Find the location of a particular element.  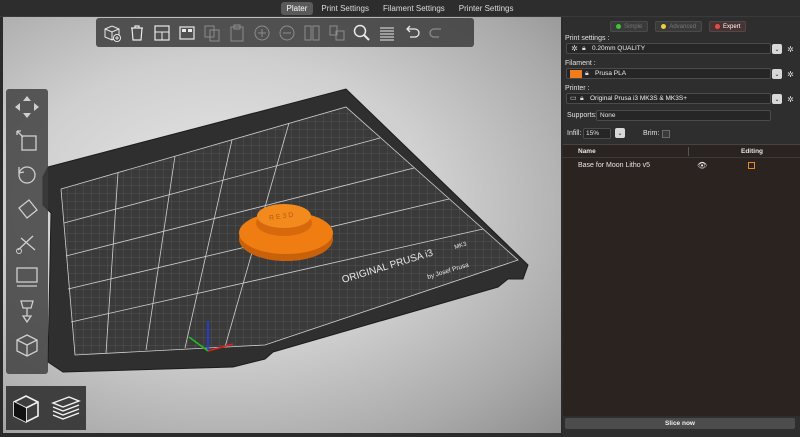

edit-icon is located at coordinates (751, 165).